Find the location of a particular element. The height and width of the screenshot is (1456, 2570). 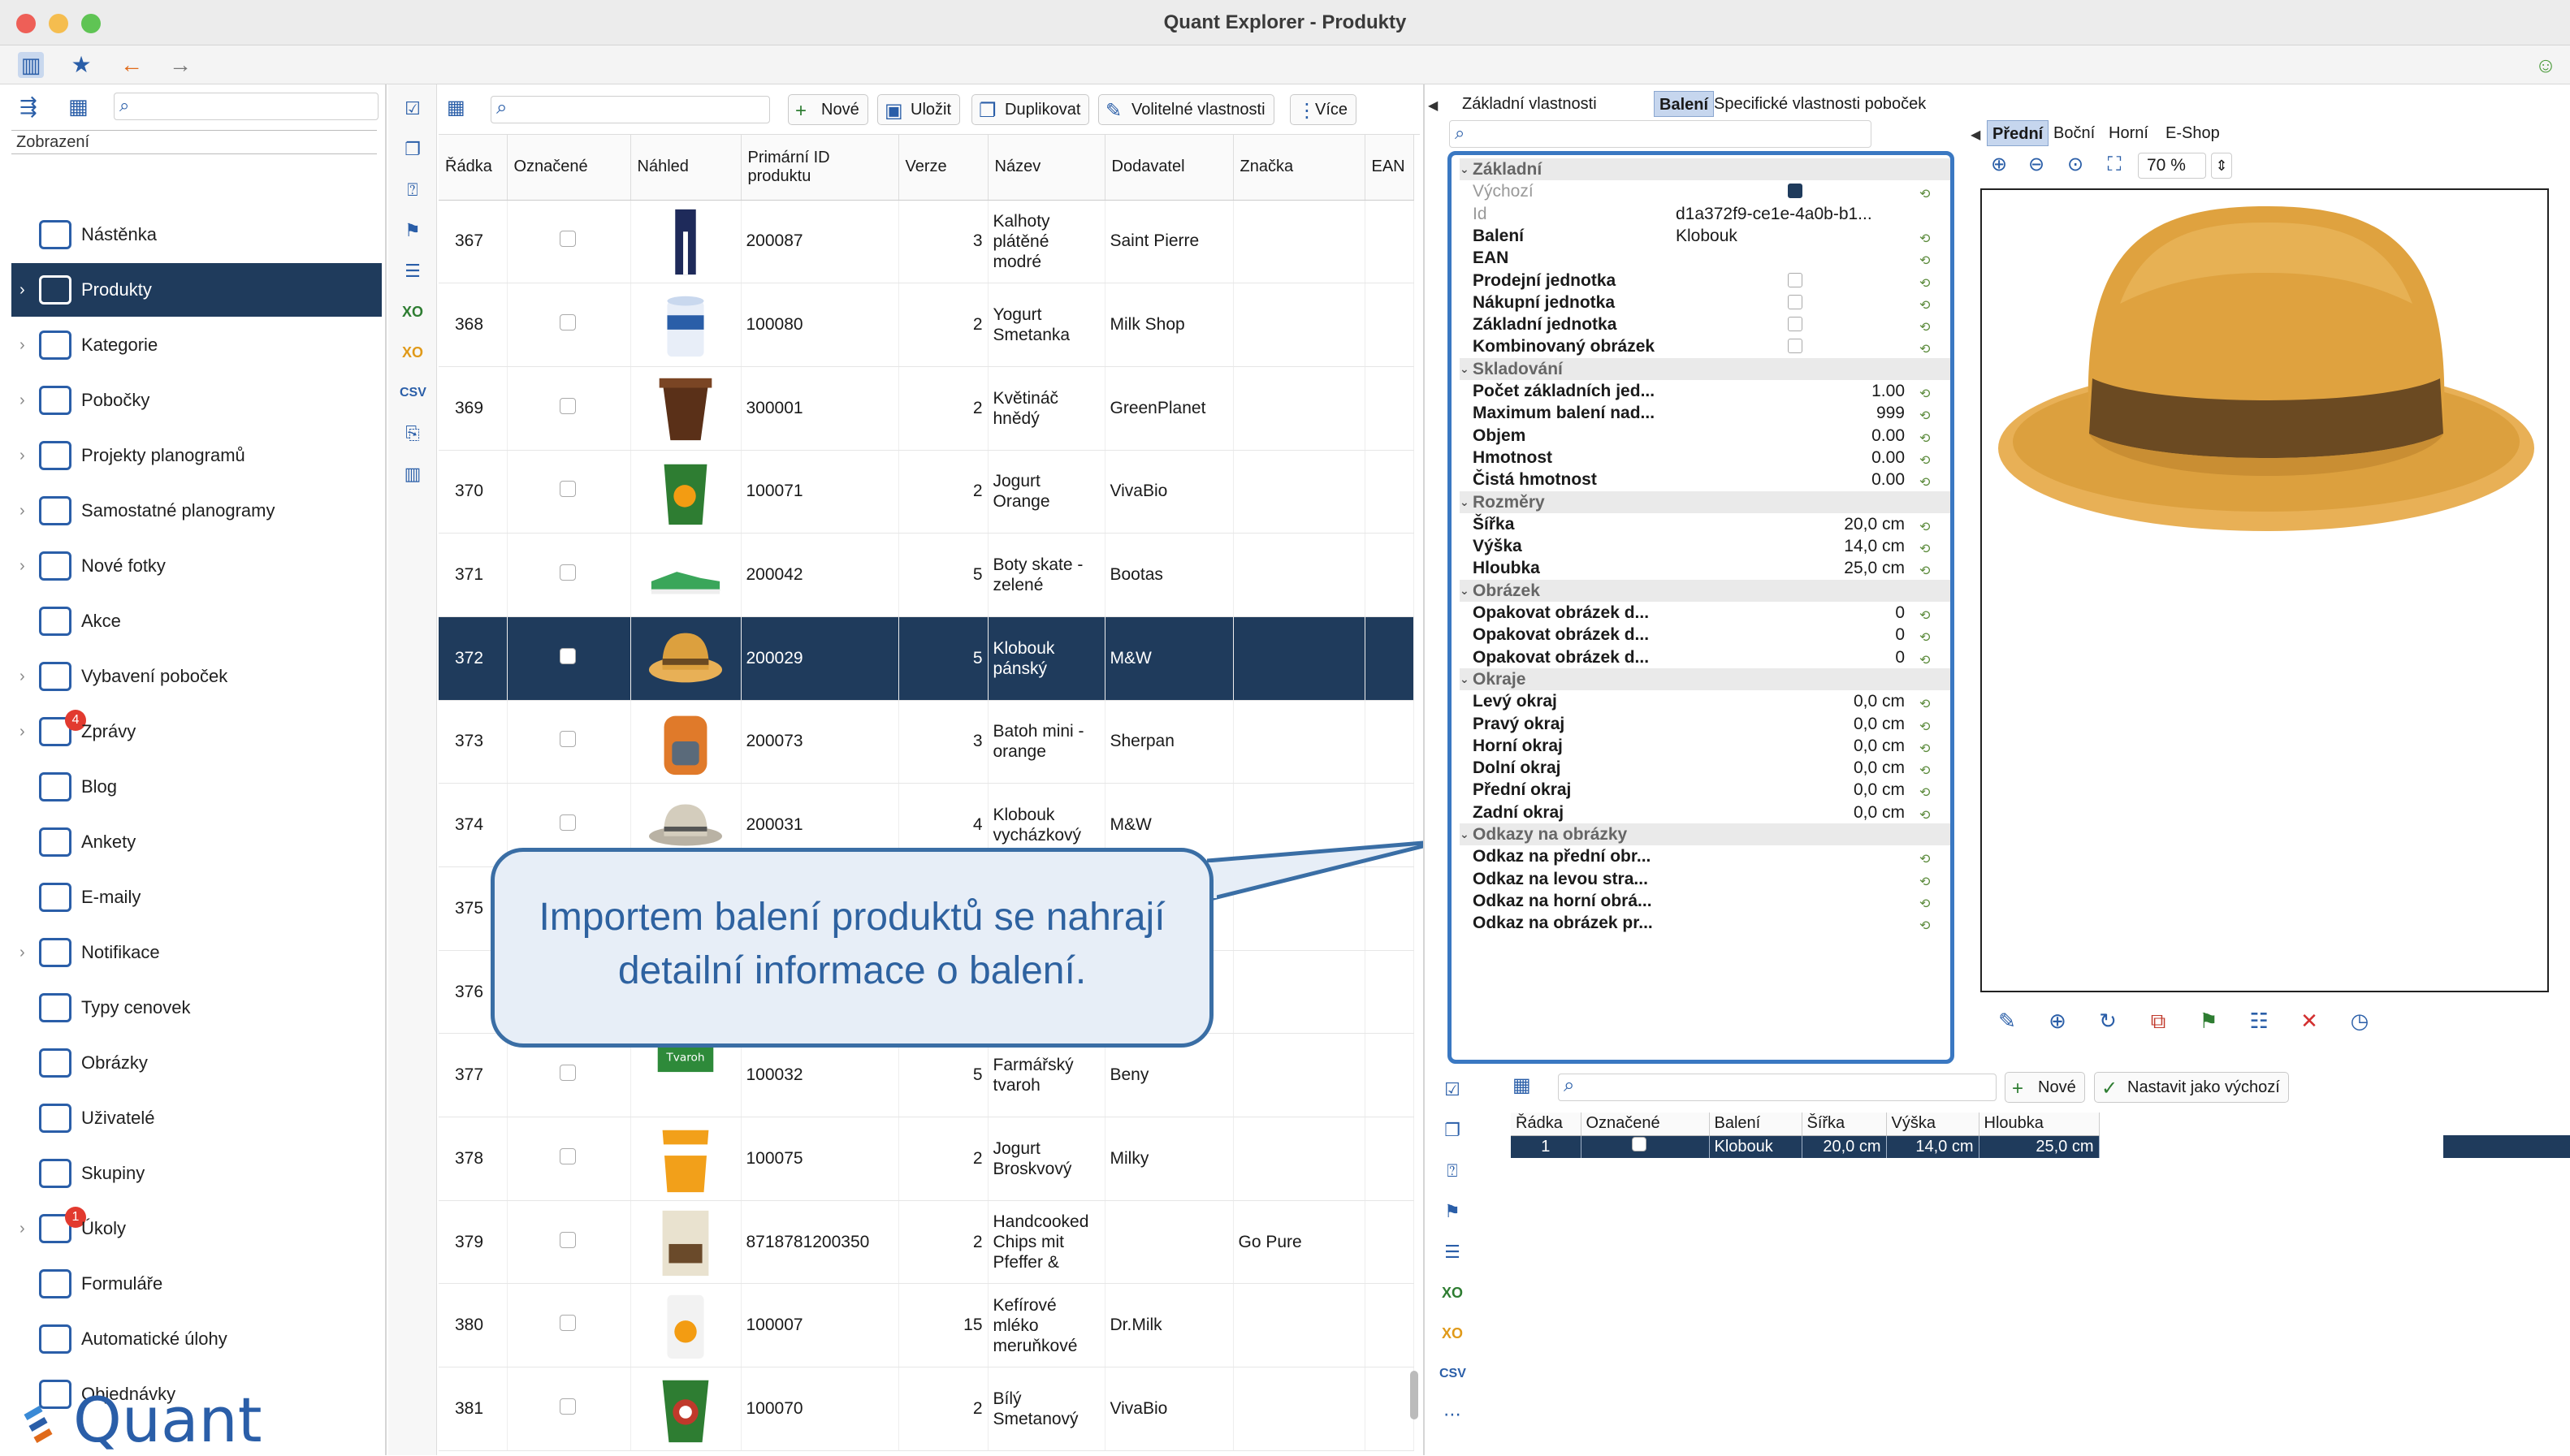

back-arrow-icon: ← is located at coordinates (132, 65).